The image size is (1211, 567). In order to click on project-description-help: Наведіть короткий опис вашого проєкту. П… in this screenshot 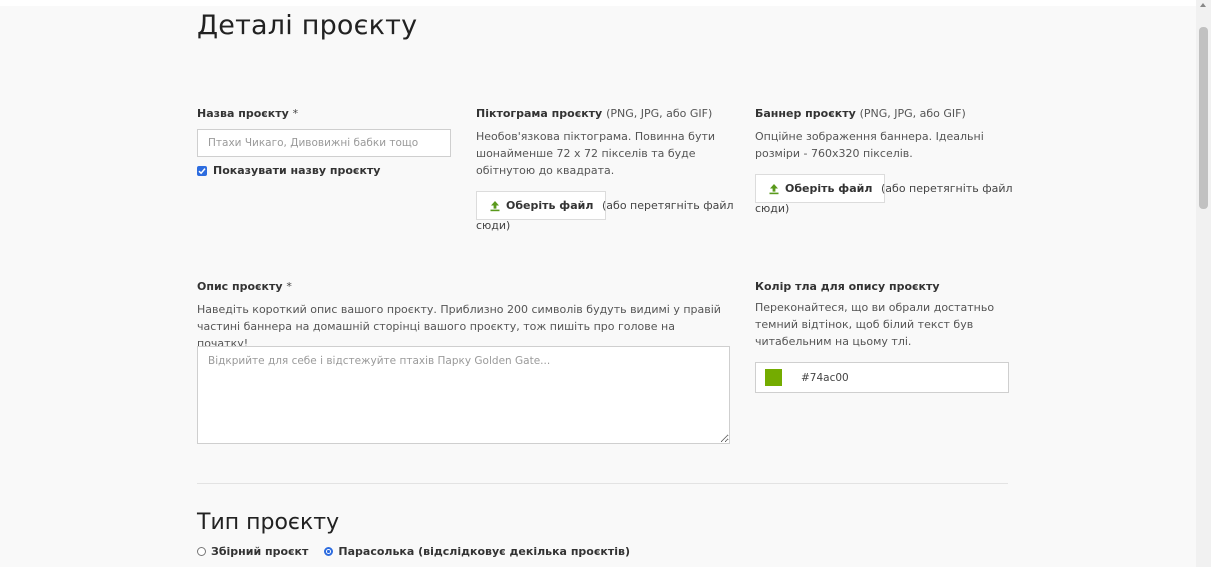, I will do `click(459, 326)`.